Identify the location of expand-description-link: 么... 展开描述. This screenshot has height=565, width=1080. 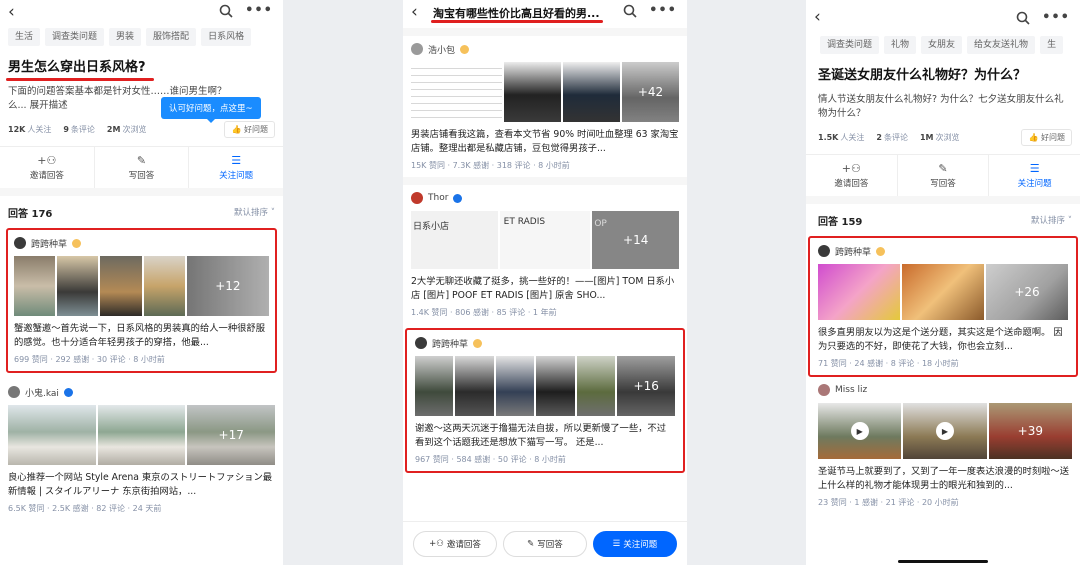
(38, 105).